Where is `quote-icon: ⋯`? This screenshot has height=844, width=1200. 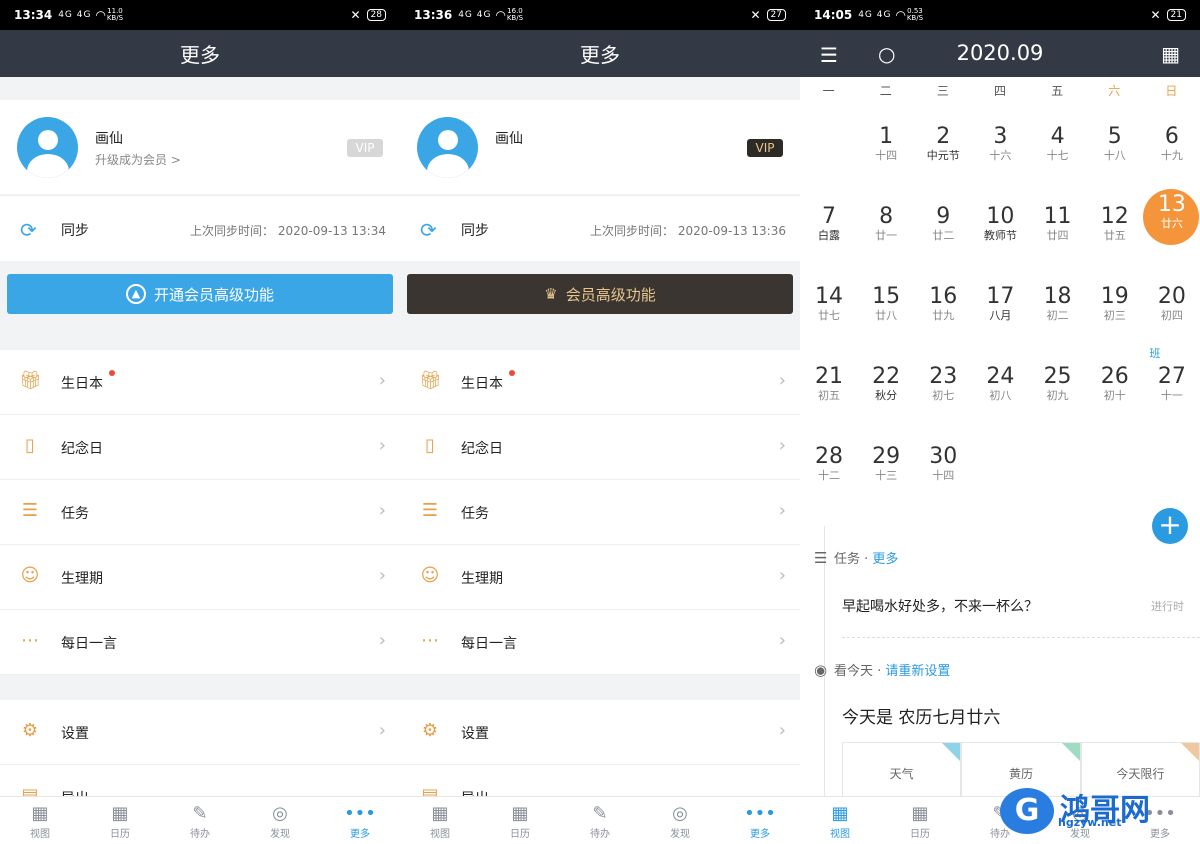 quote-icon: ⋯ is located at coordinates (30, 640).